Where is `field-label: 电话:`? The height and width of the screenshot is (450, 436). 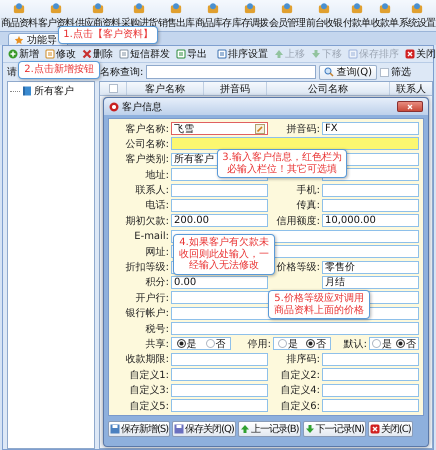
field-label: 电话: is located at coordinates (156, 205).